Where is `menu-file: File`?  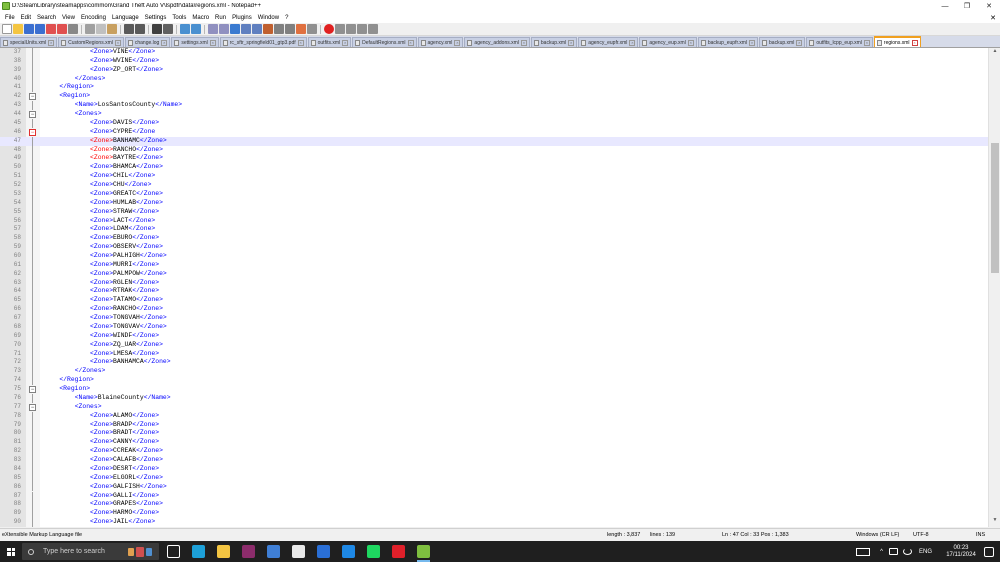
menu-file: File is located at coordinates (10, 18).